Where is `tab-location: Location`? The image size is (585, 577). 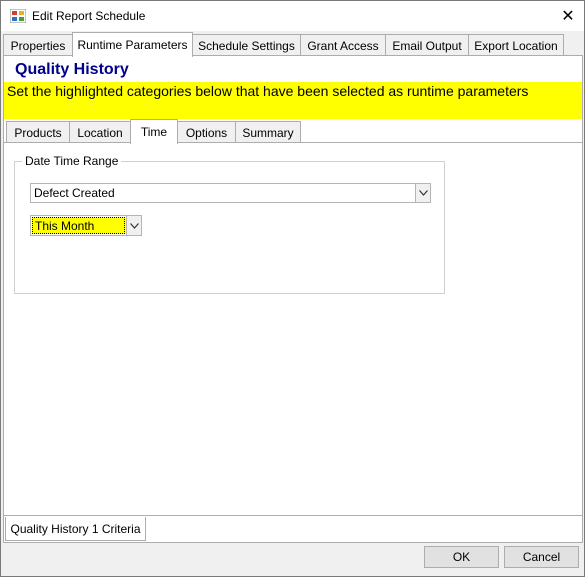
tab-location: Location is located at coordinates (100, 132).